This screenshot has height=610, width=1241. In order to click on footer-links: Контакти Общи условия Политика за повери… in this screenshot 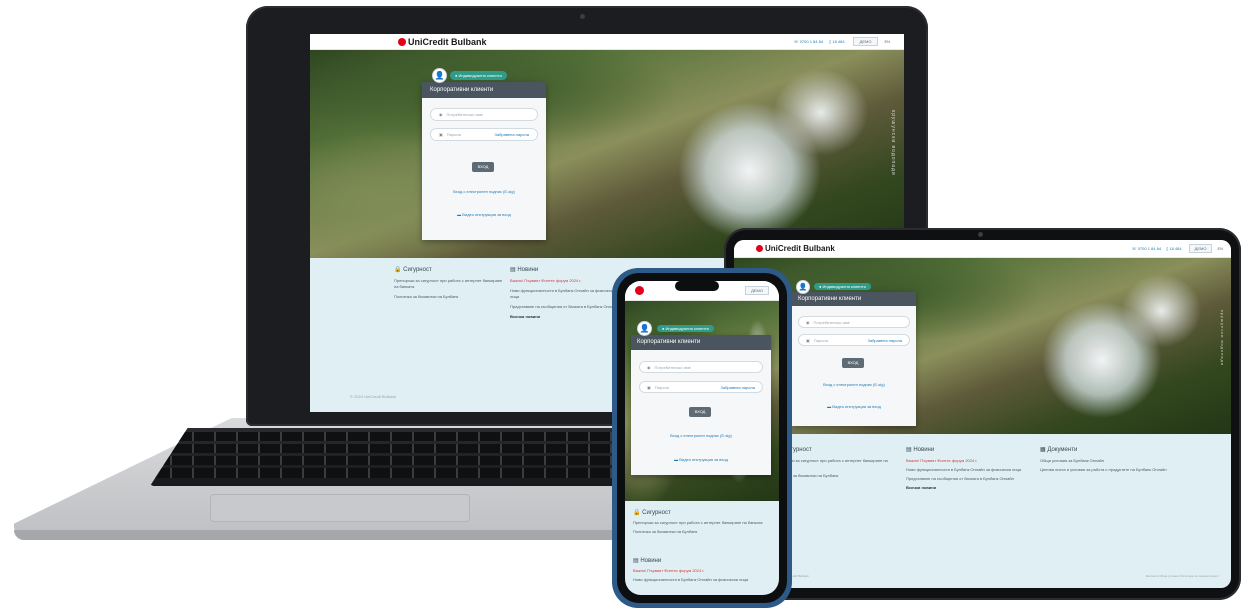, I will do `click(1182, 576)`.